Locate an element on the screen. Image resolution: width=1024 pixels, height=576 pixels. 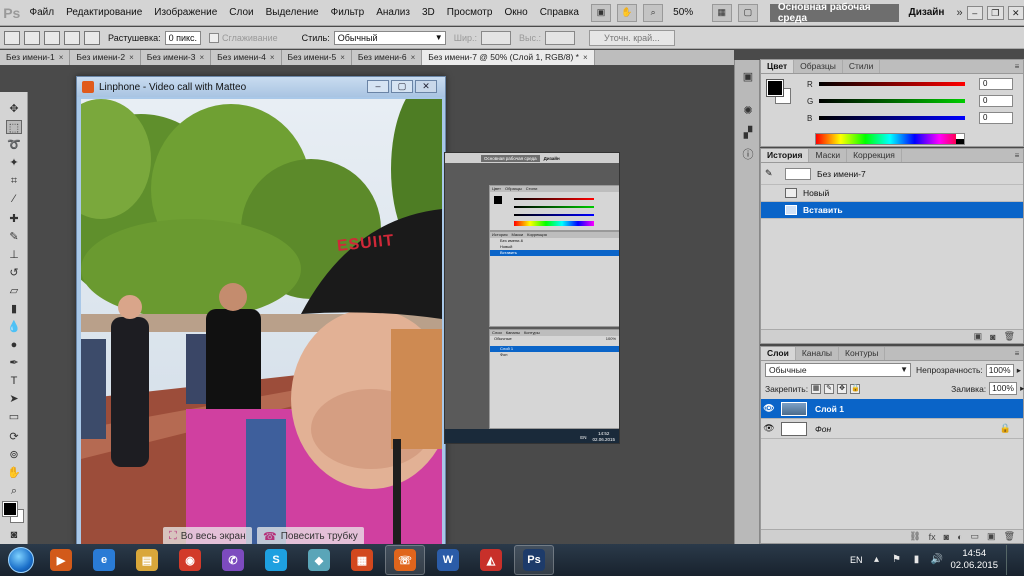
taskbar-app-button: ◭ is located at coordinates (491, 560).